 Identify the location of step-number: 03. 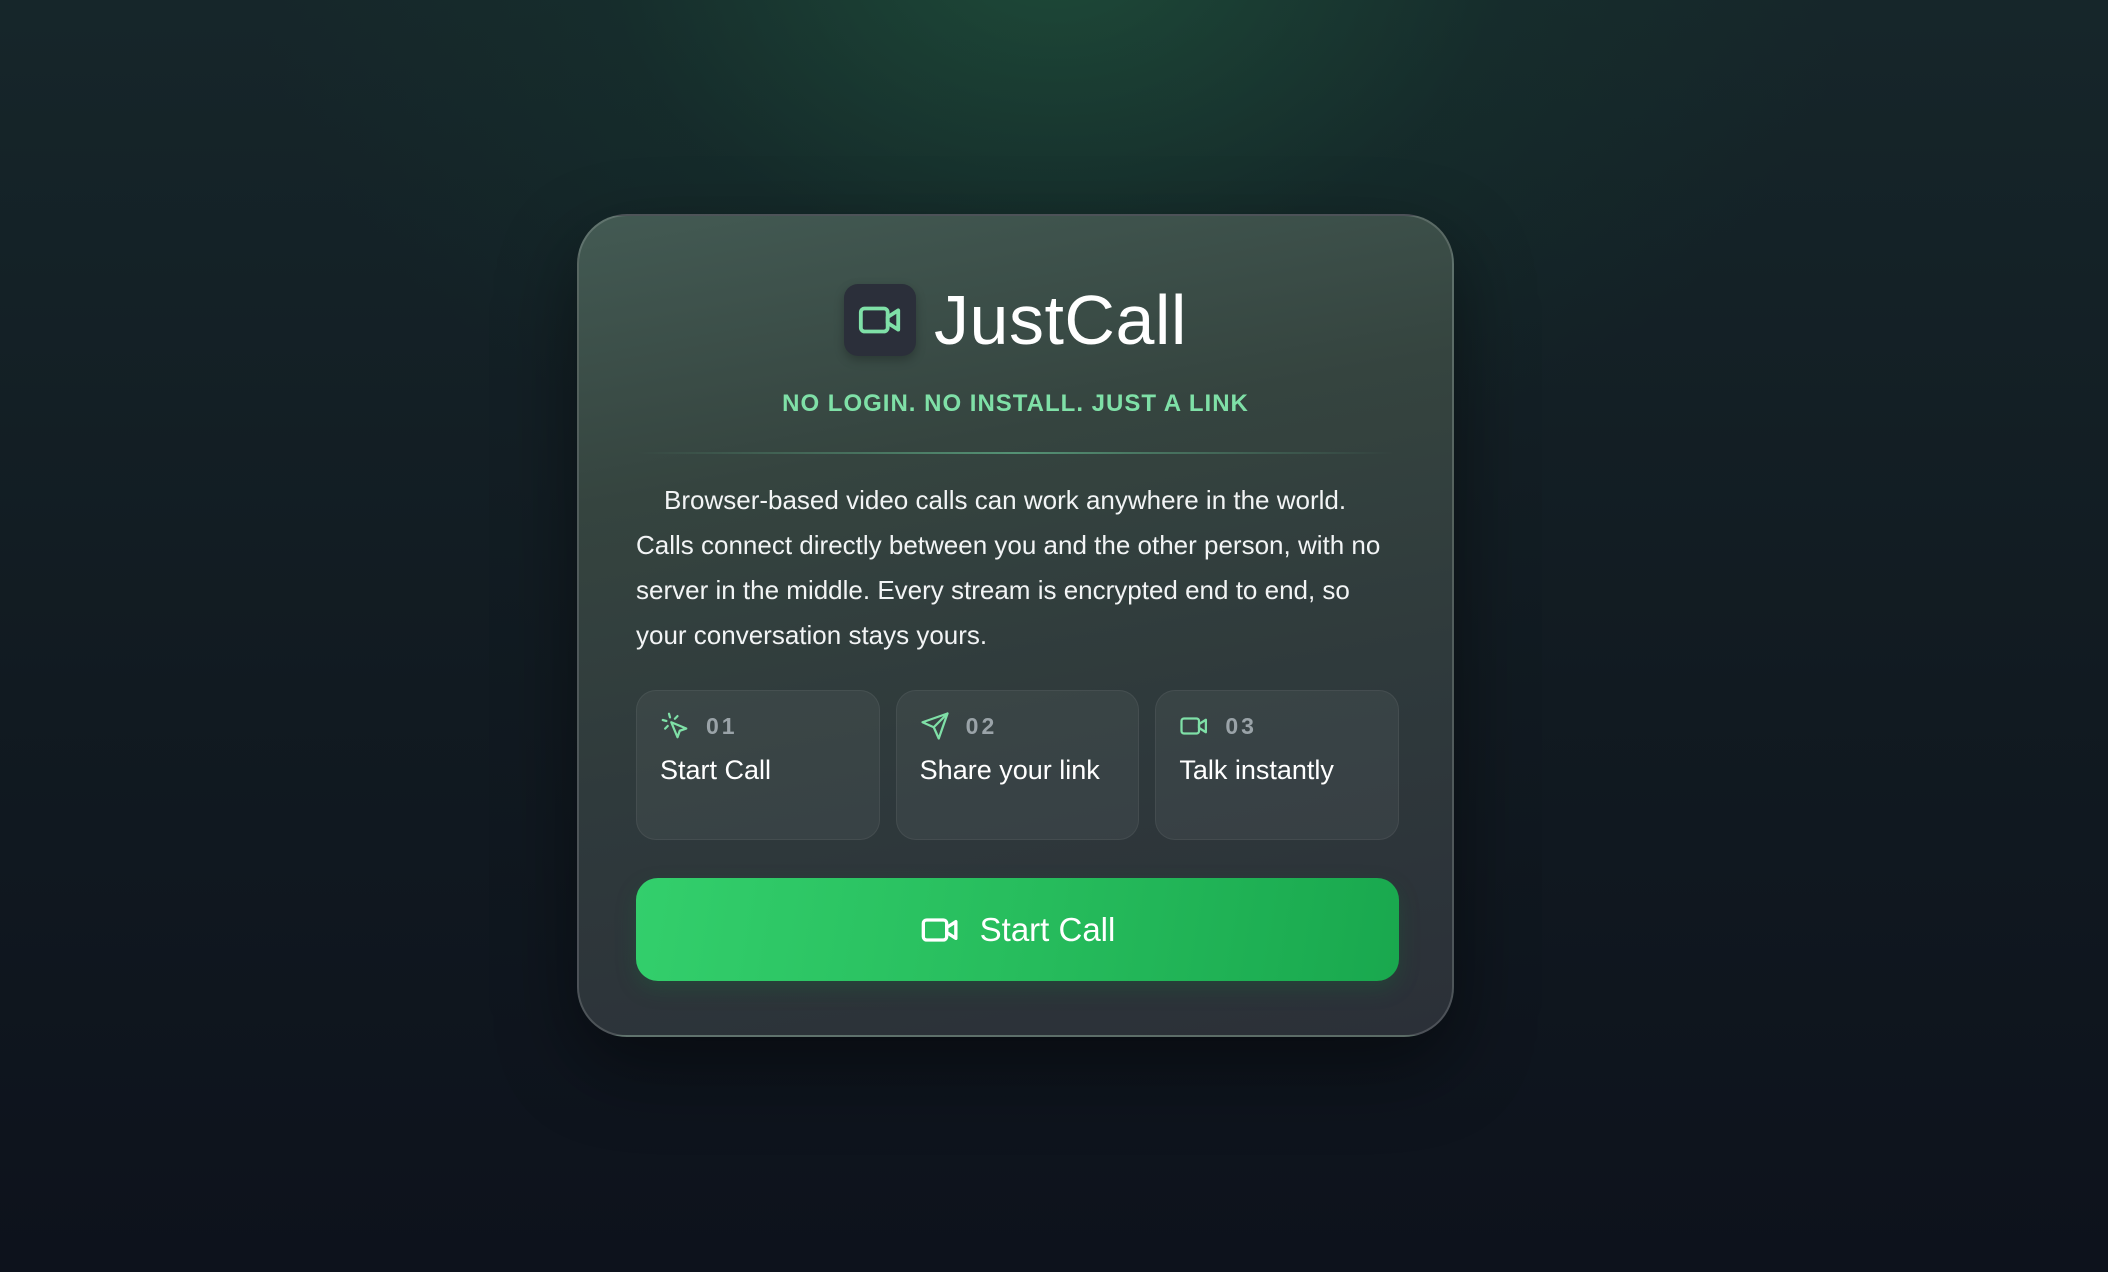
(1241, 725).